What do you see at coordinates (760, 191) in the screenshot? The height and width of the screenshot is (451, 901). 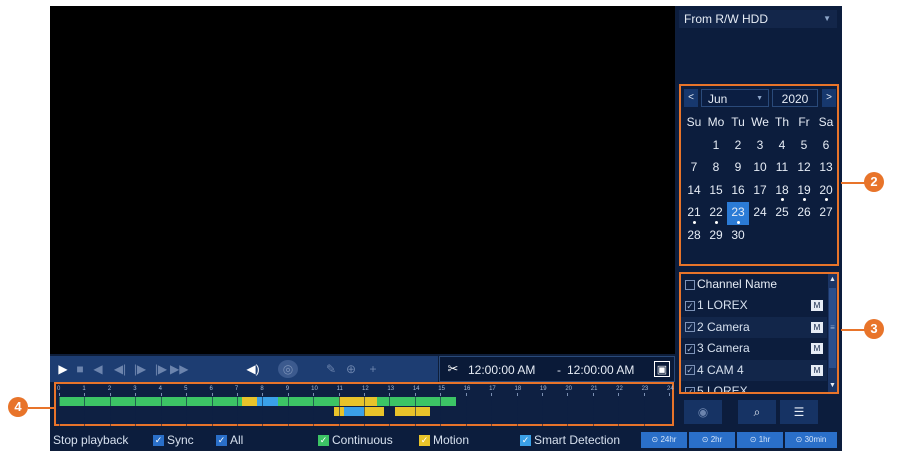 I see `calendar-day: 17` at bounding box center [760, 191].